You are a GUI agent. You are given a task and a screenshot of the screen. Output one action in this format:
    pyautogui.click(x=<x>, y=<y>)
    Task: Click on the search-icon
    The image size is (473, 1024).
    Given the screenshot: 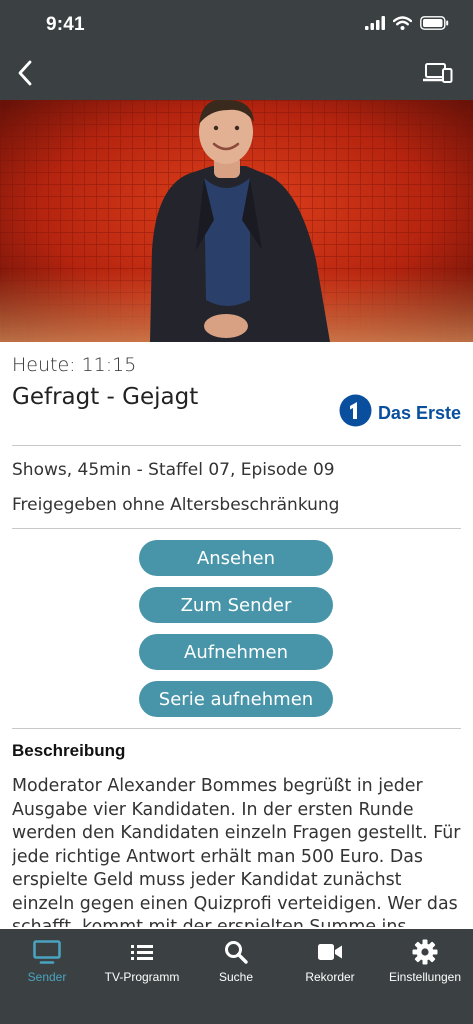 What is the action you would take?
    pyautogui.click(x=236, y=952)
    